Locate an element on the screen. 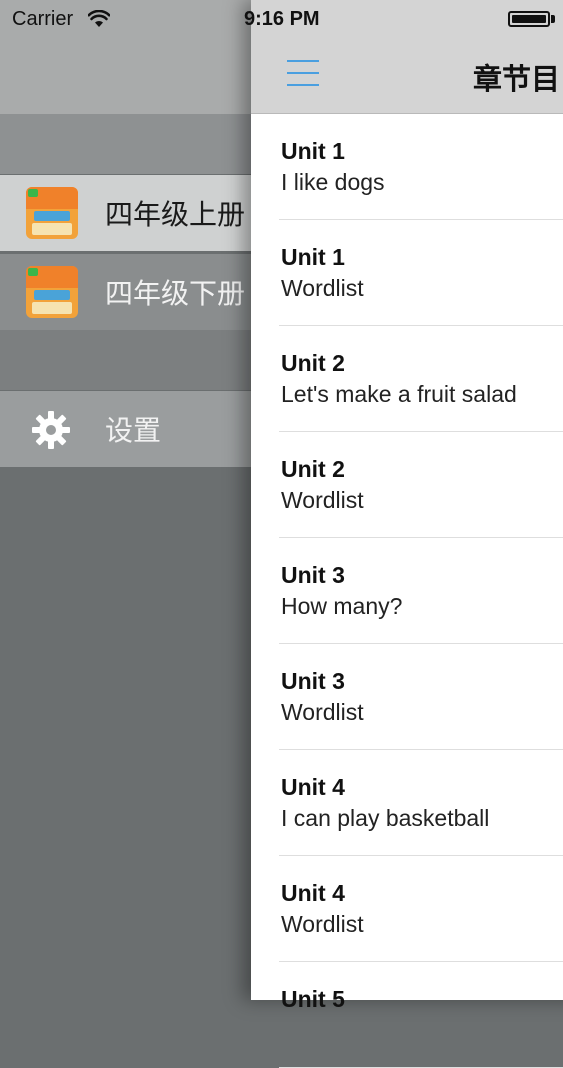 The height and width of the screenshot is (1068, 563). list-item: Unit 4 Wordlist is located at coordinates (421, 909).